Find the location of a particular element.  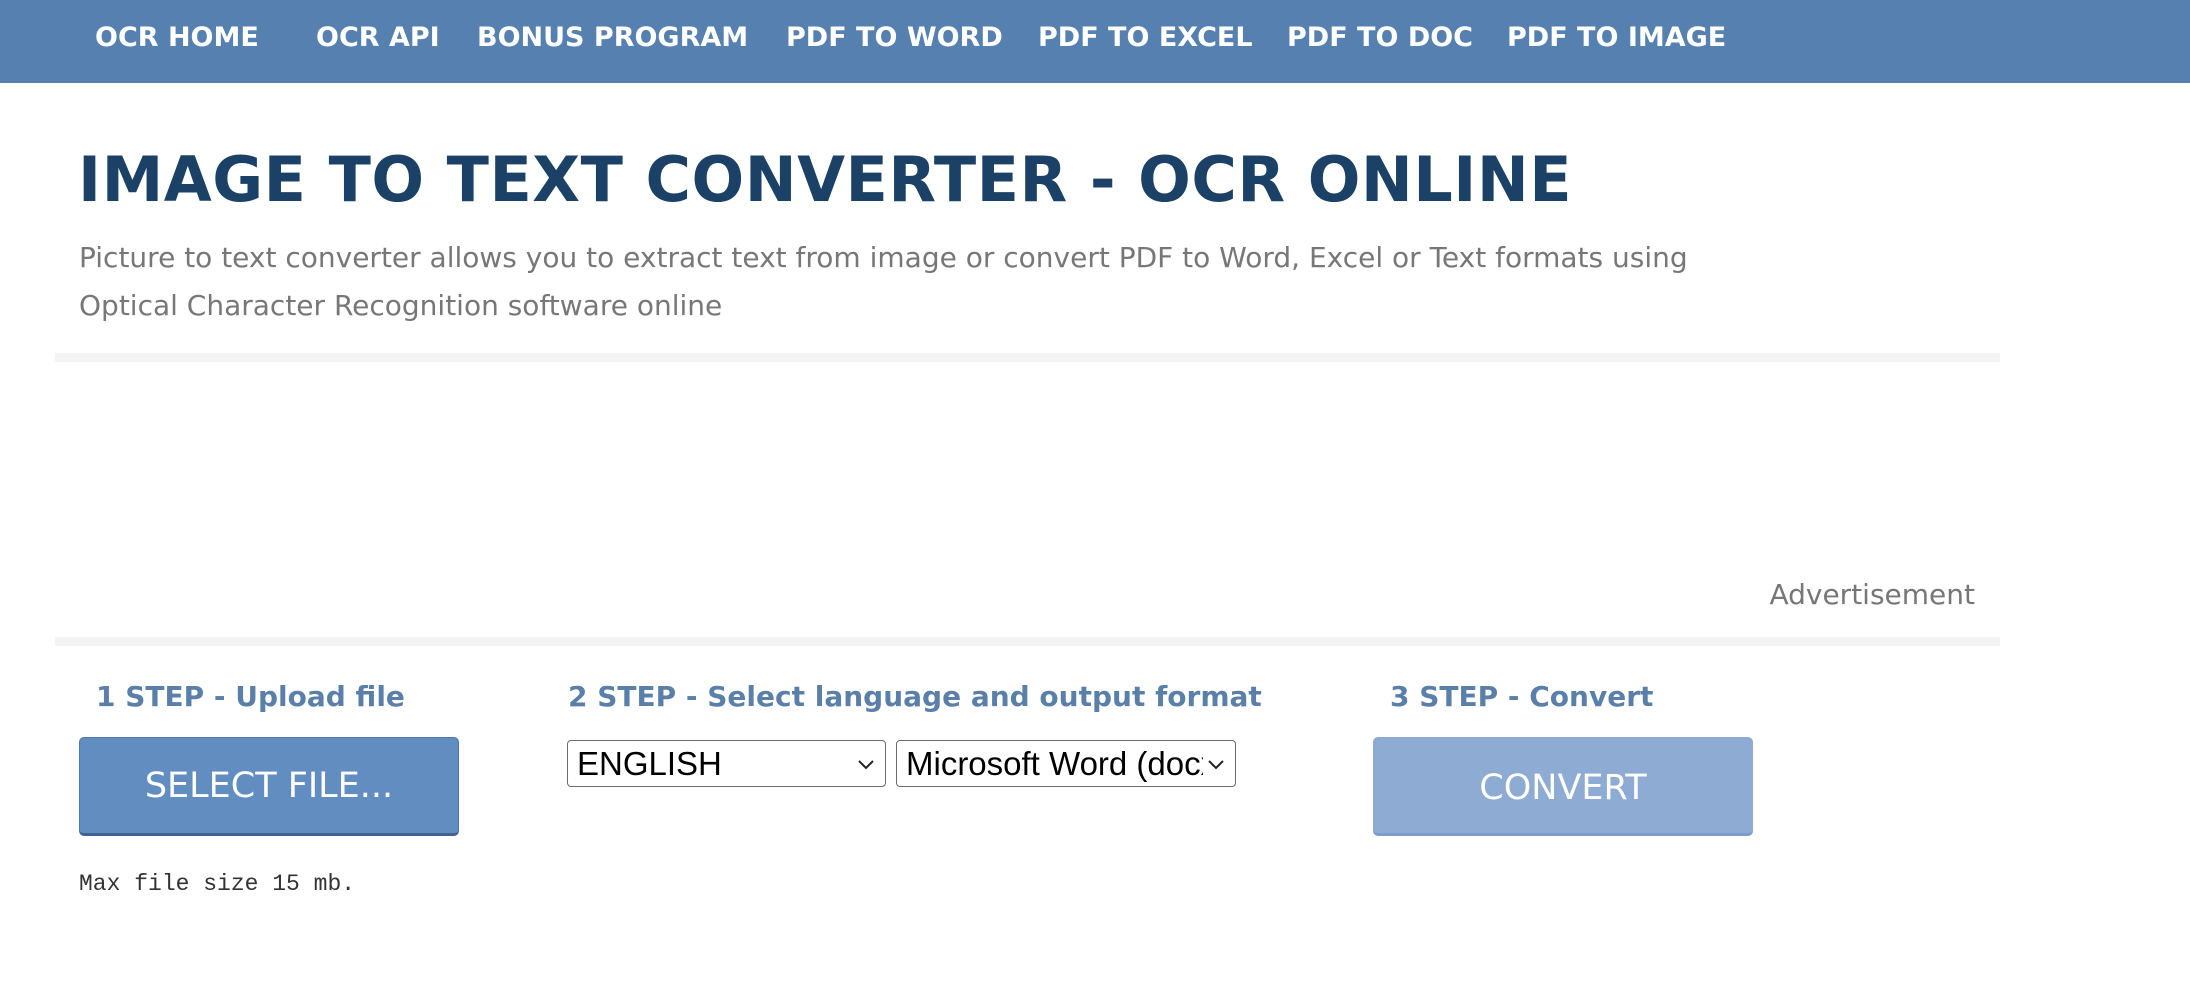

convert-button-label: CONVERT is located at coordinates (1563, 788).